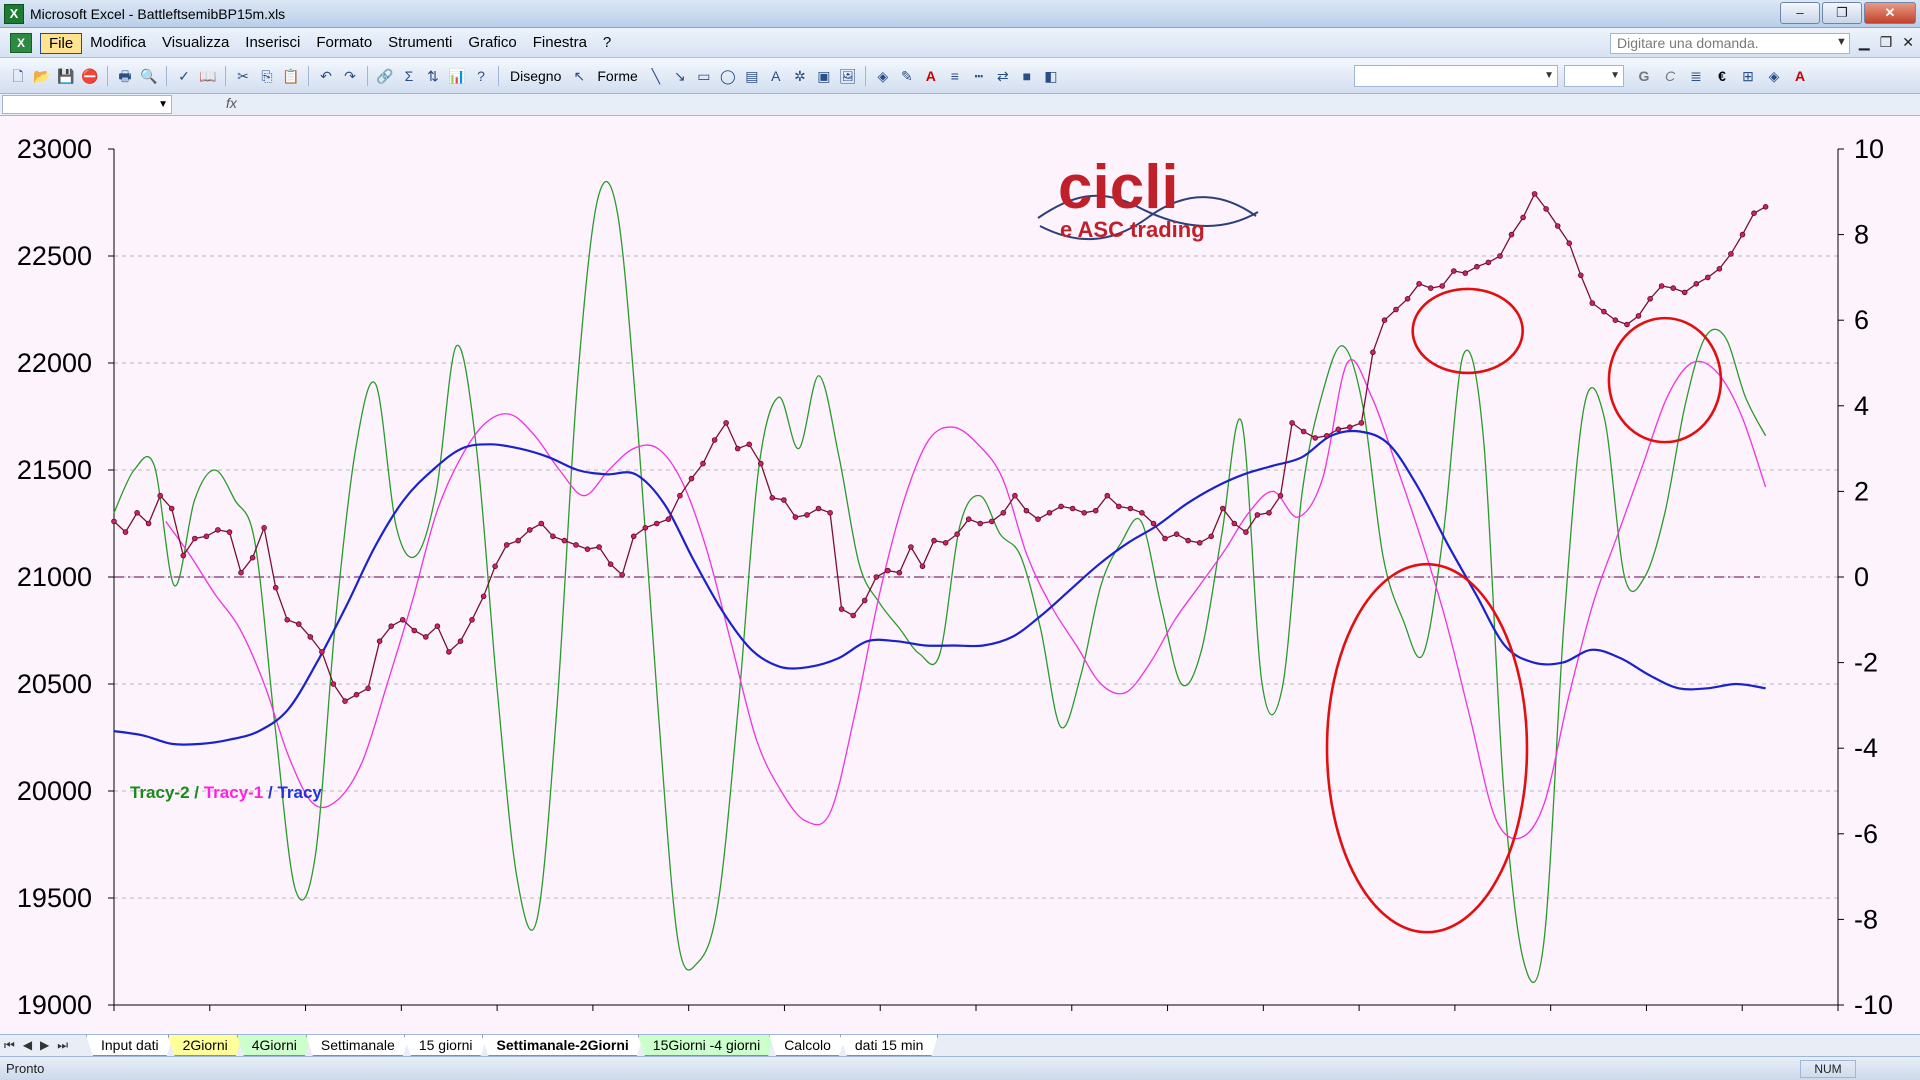 This screenshot has width=1920, height=1080. I want to click on close-button: ✕, so click(1890, 13).